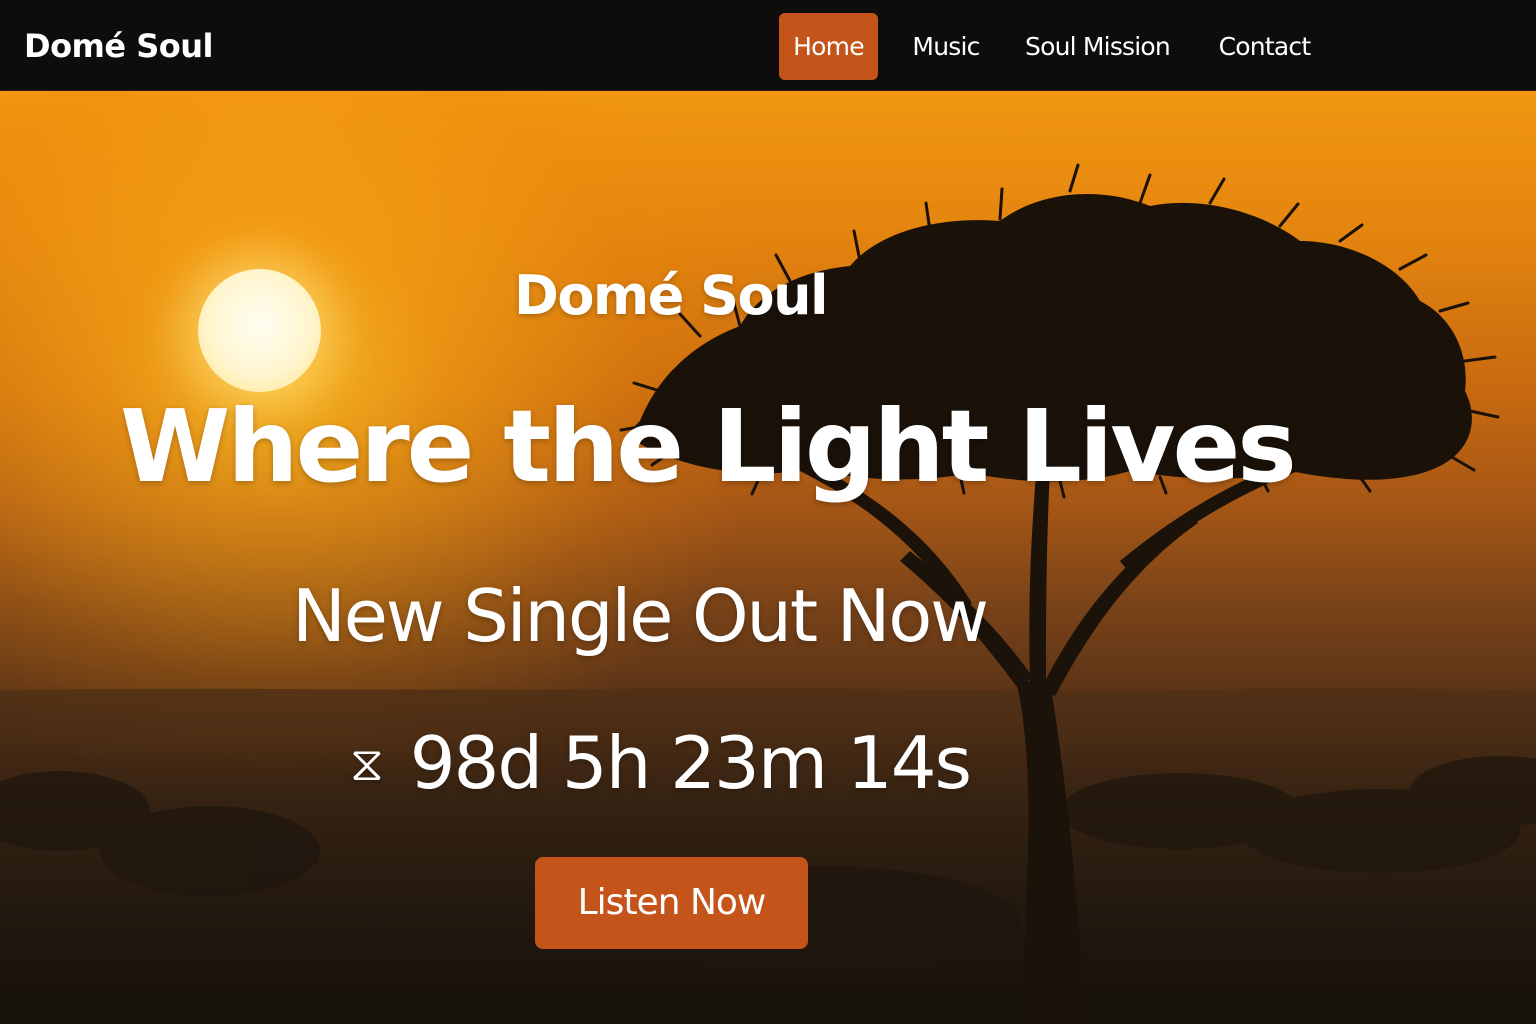 Image resolution: width=1536 pixels, height=1024 pixels. What do you see at coordinates (946, 46) in the screenshot?
I see `nav-item-music: Music` at bounding box center [946, 46].